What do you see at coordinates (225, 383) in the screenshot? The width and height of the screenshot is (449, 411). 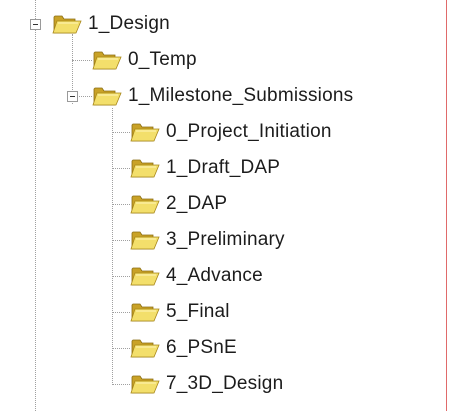 I see `tree-node-label: 7_3D_Design` at bounding box center [225, 383].